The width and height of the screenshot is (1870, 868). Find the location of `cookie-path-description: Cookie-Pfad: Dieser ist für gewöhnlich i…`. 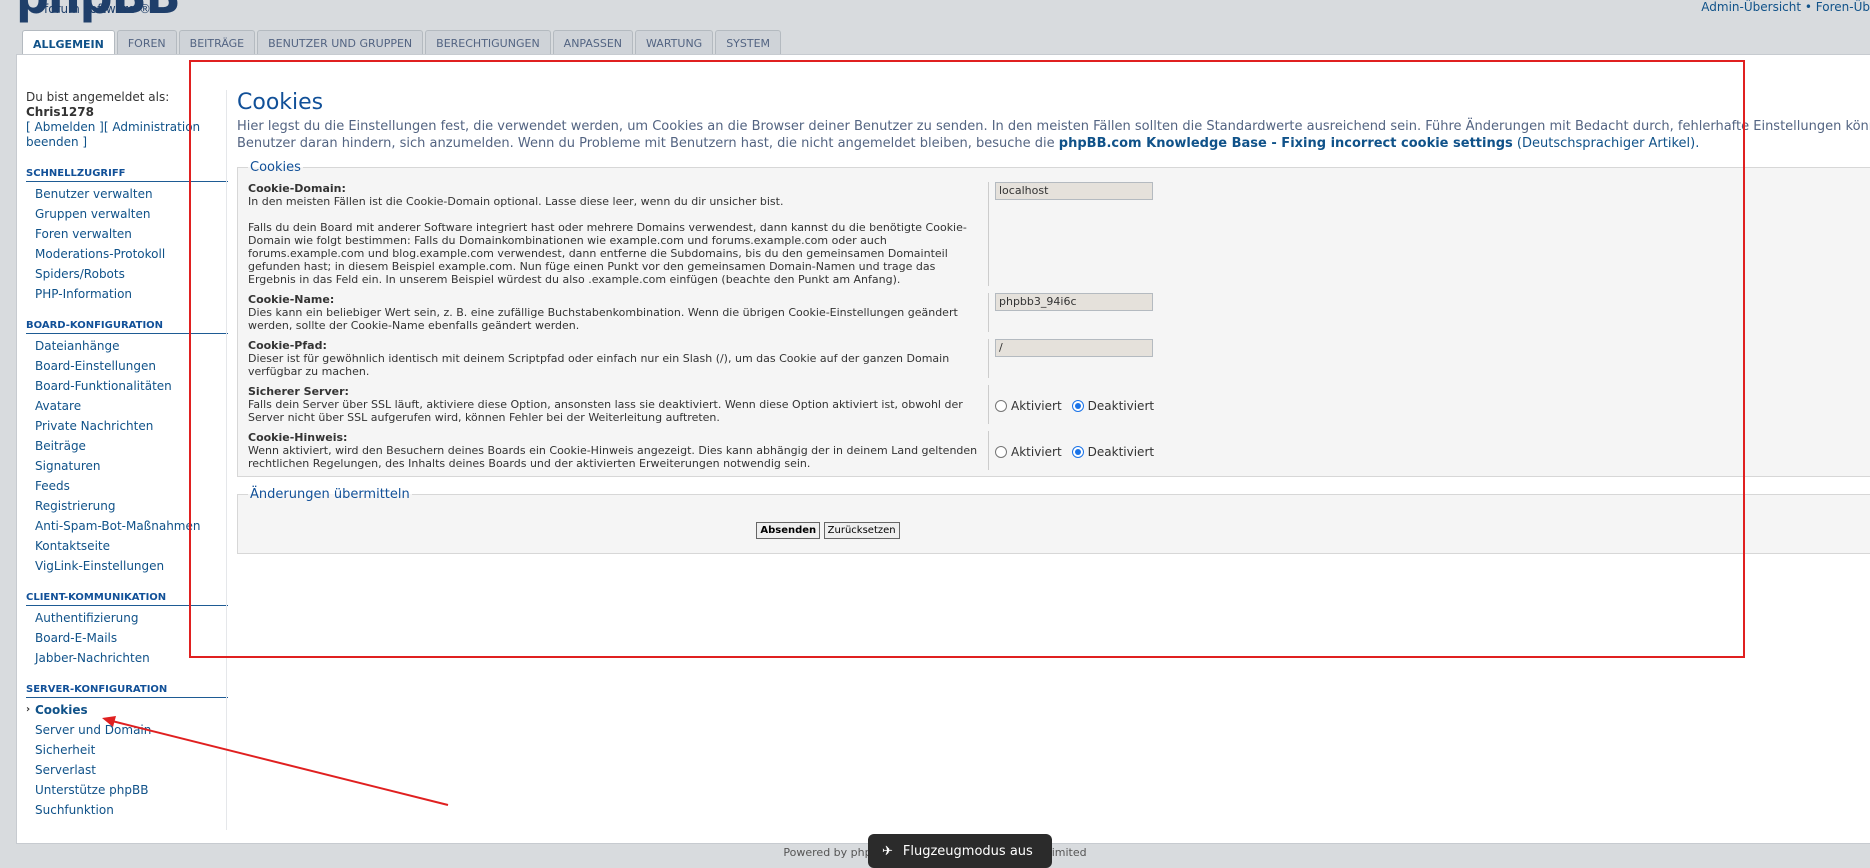

cookie-path-description: Cookie-Pfad: Dieser ist für gewöhnlich i… is located at coordinates (618, 358).